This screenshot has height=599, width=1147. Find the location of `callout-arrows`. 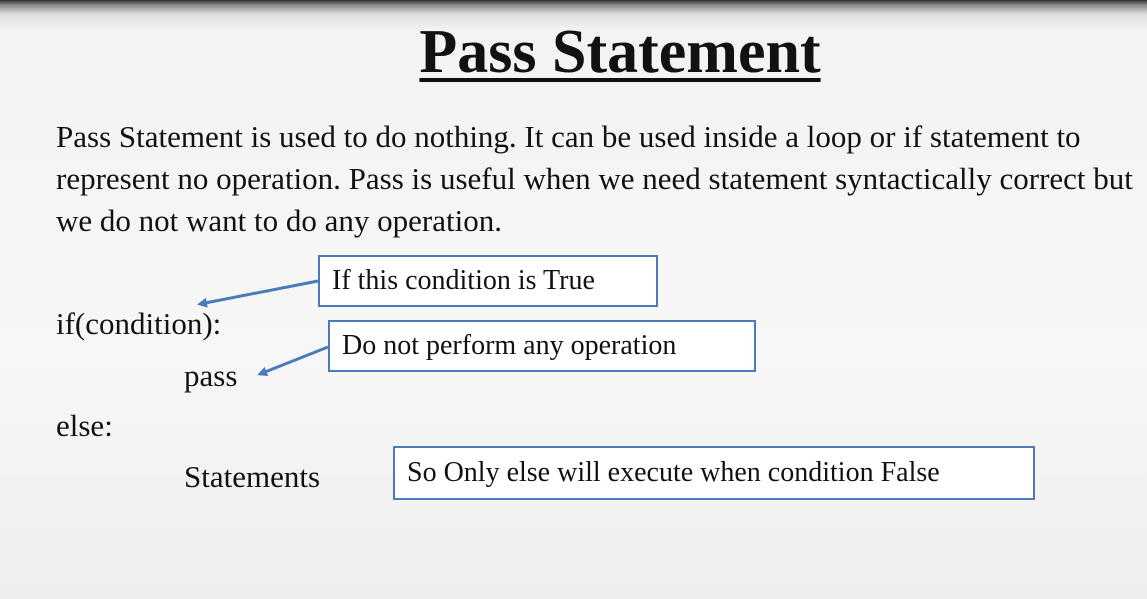

callout-arrows is located at coordinates (263, 328).